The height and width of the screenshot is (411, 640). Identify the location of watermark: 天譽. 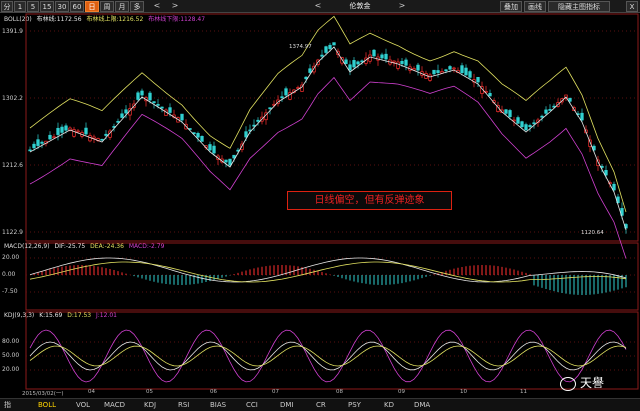
(597, 383).